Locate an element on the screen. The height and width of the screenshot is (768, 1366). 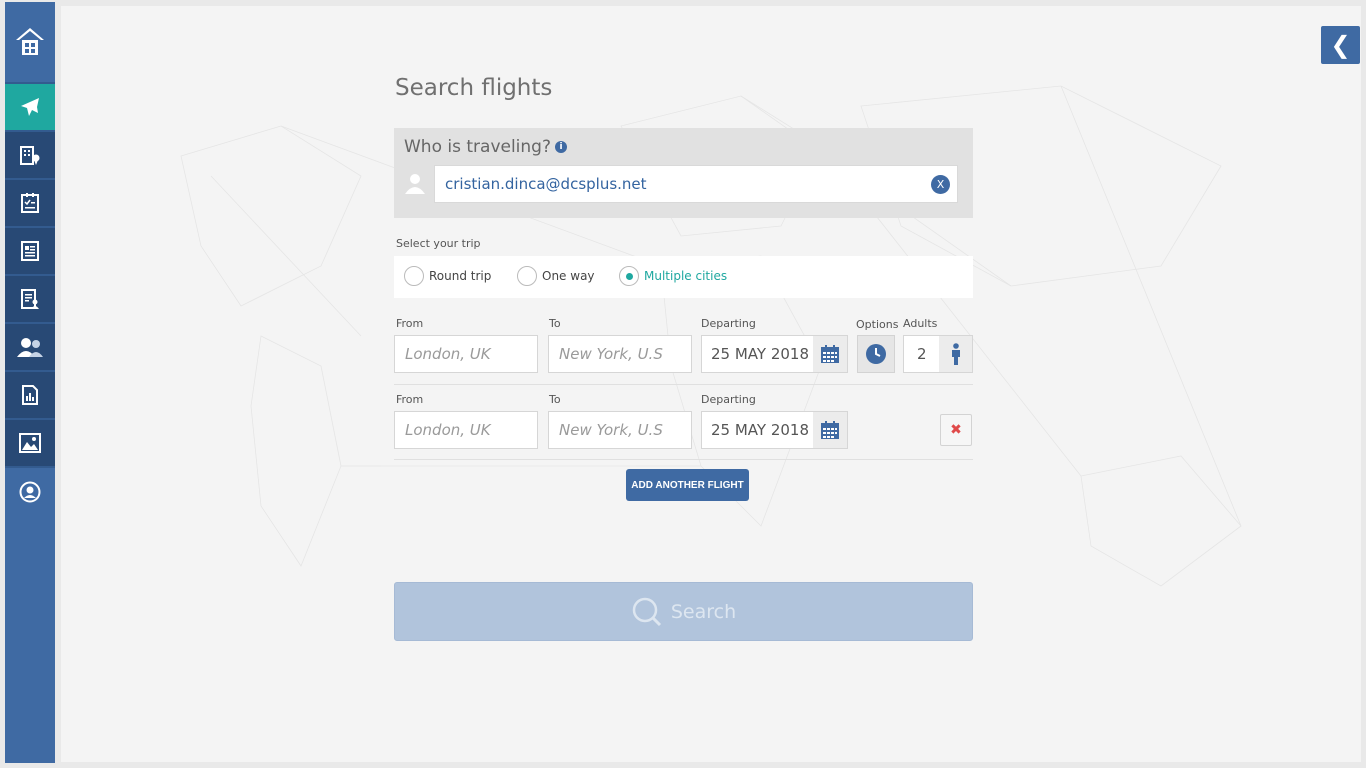
from-input-1: London, UK is located at coordinates (466, 354).